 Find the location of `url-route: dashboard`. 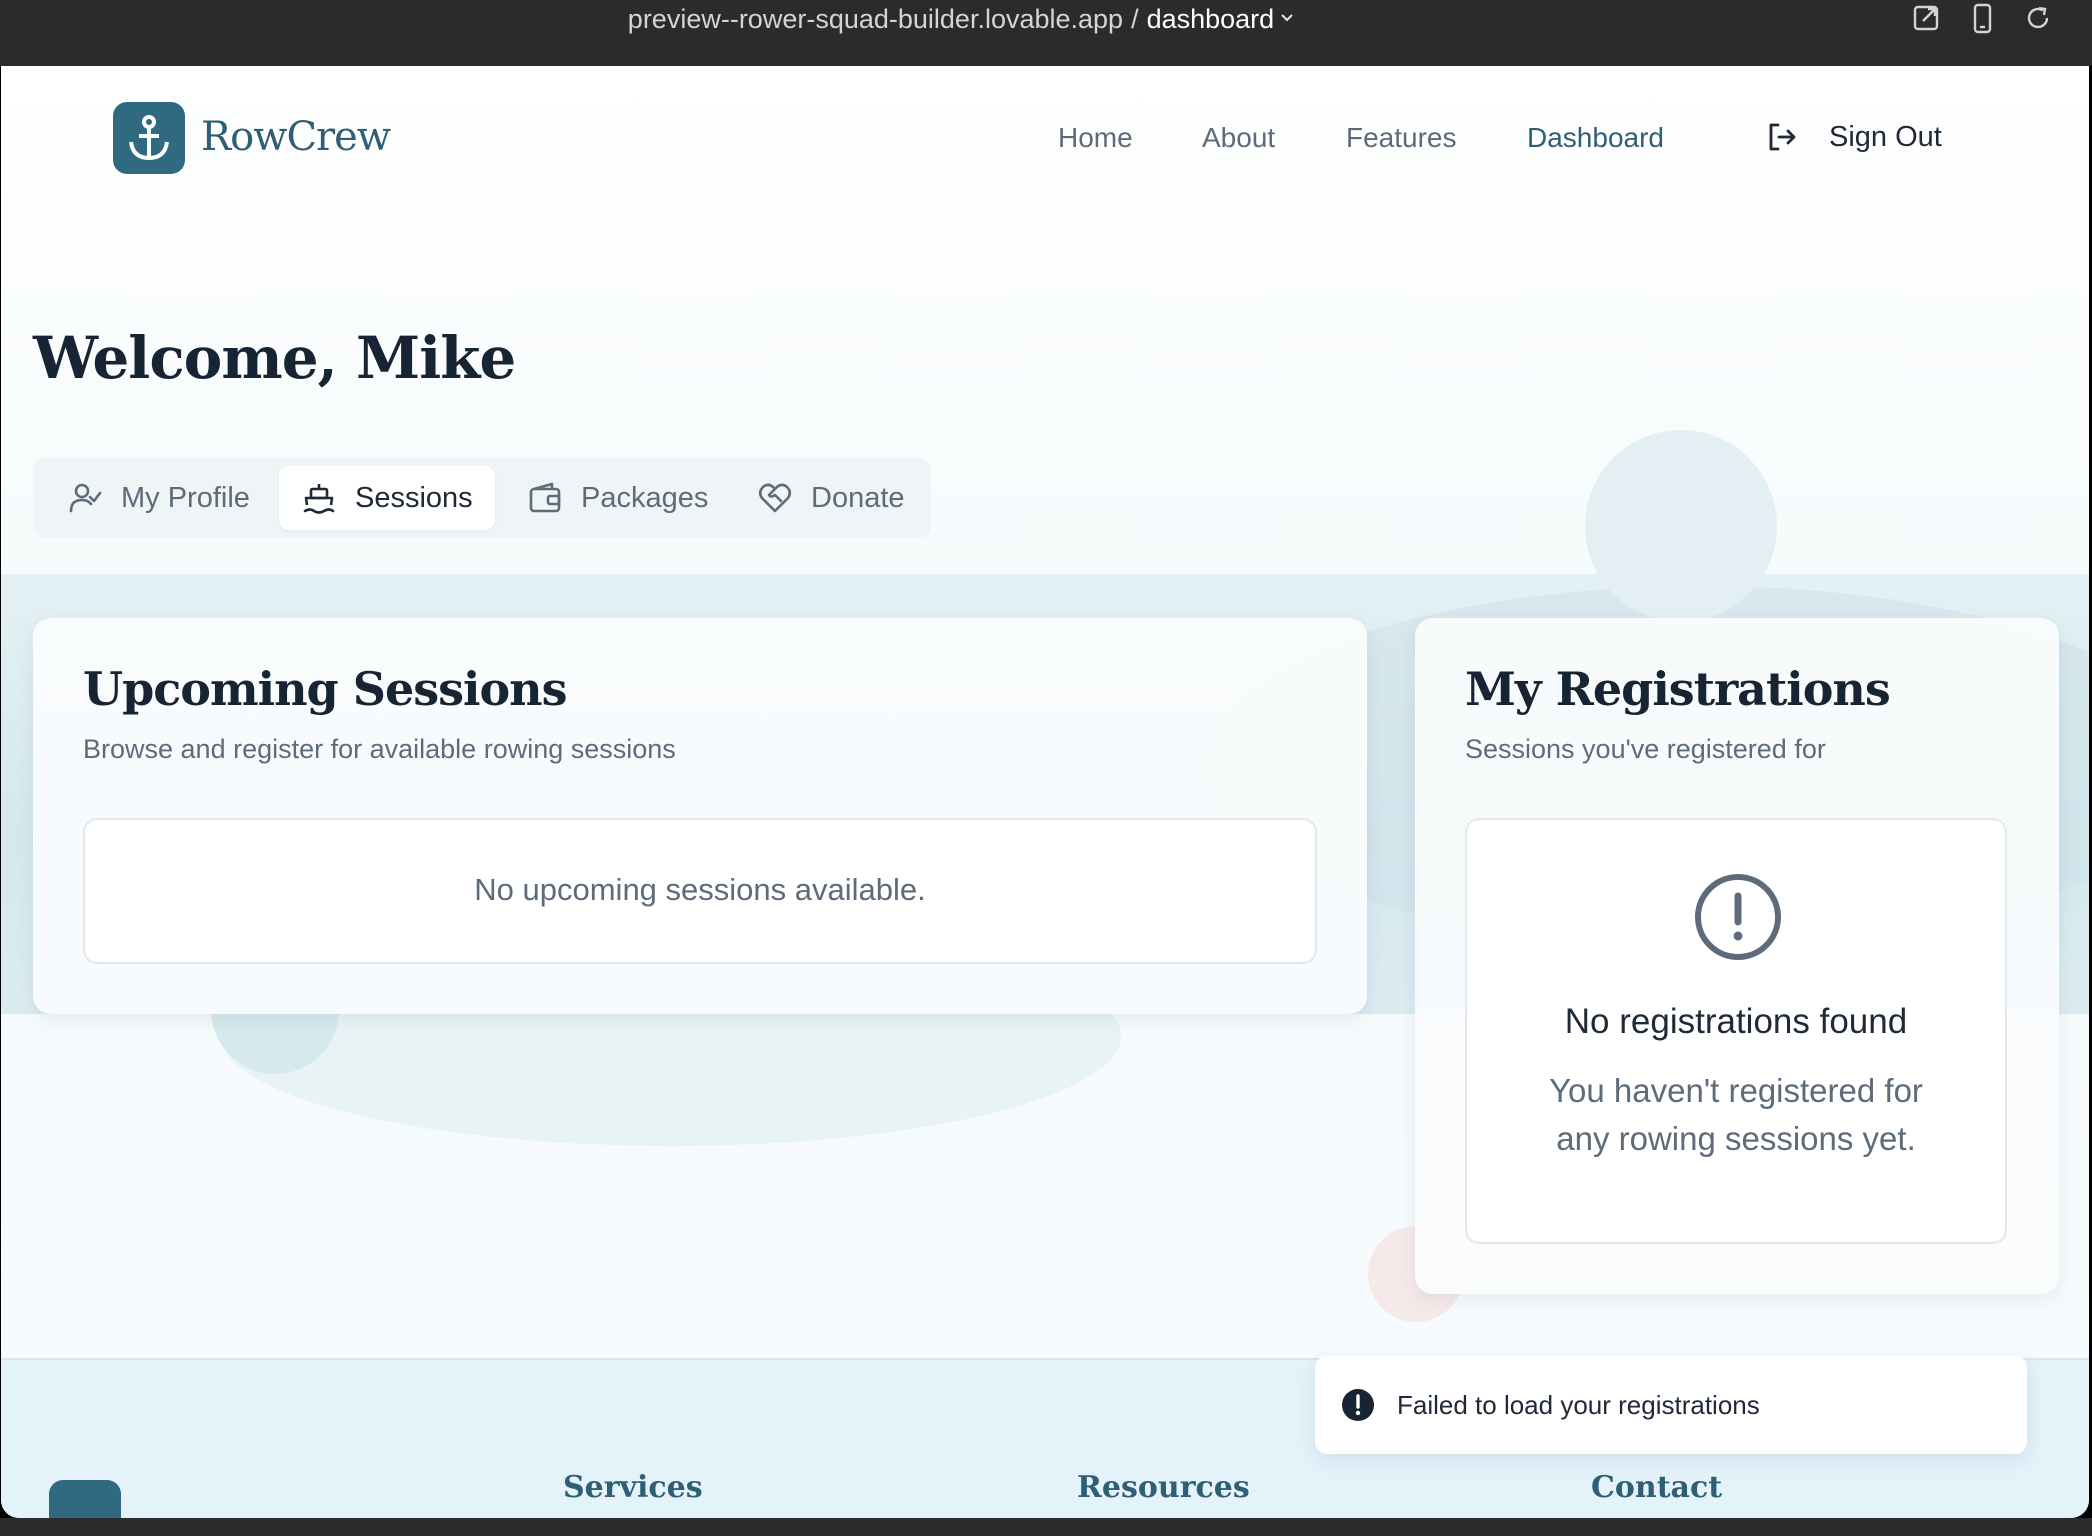

url-route: dashboard is located at coordinates (1210, 19).